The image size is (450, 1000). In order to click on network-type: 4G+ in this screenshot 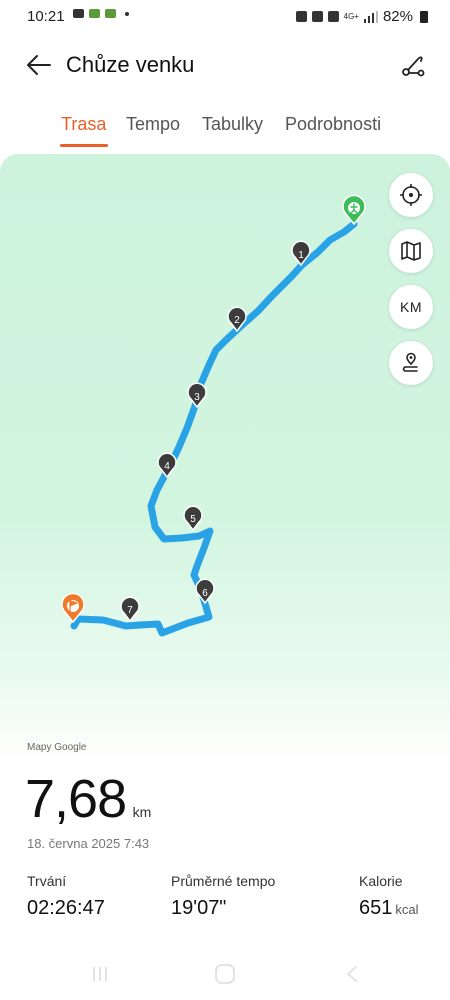, I will do `click(351, 16)`.